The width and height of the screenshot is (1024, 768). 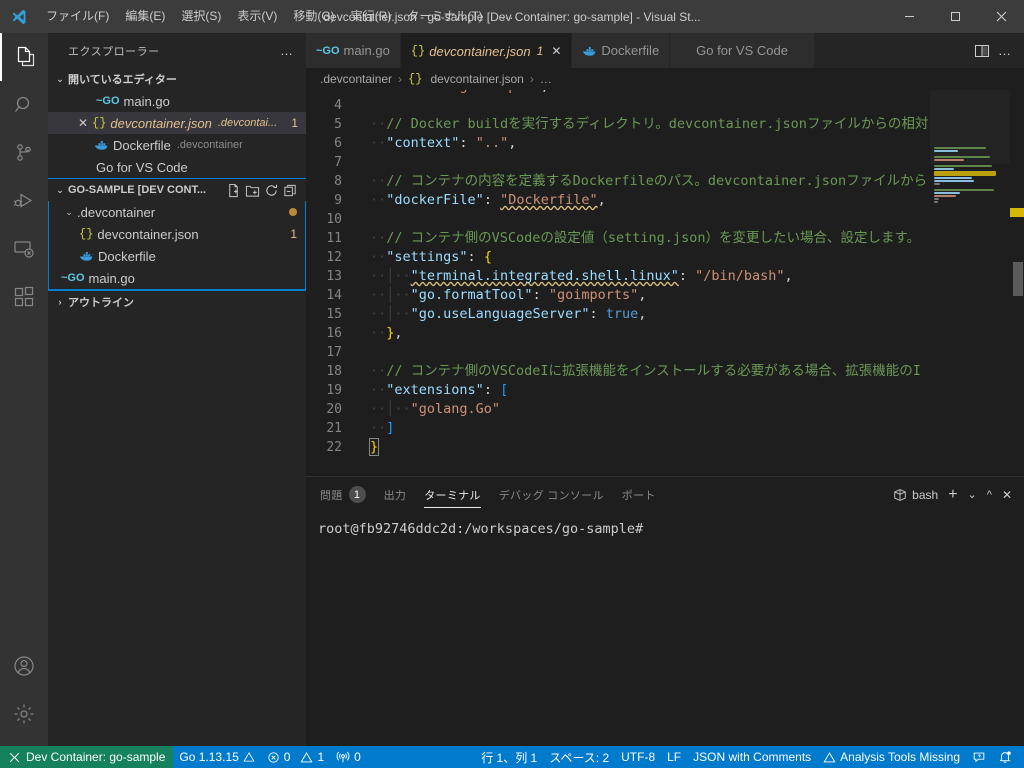 I want to click on code-line: 20 ··│··"golang.Go", so click(x=665, y=409).